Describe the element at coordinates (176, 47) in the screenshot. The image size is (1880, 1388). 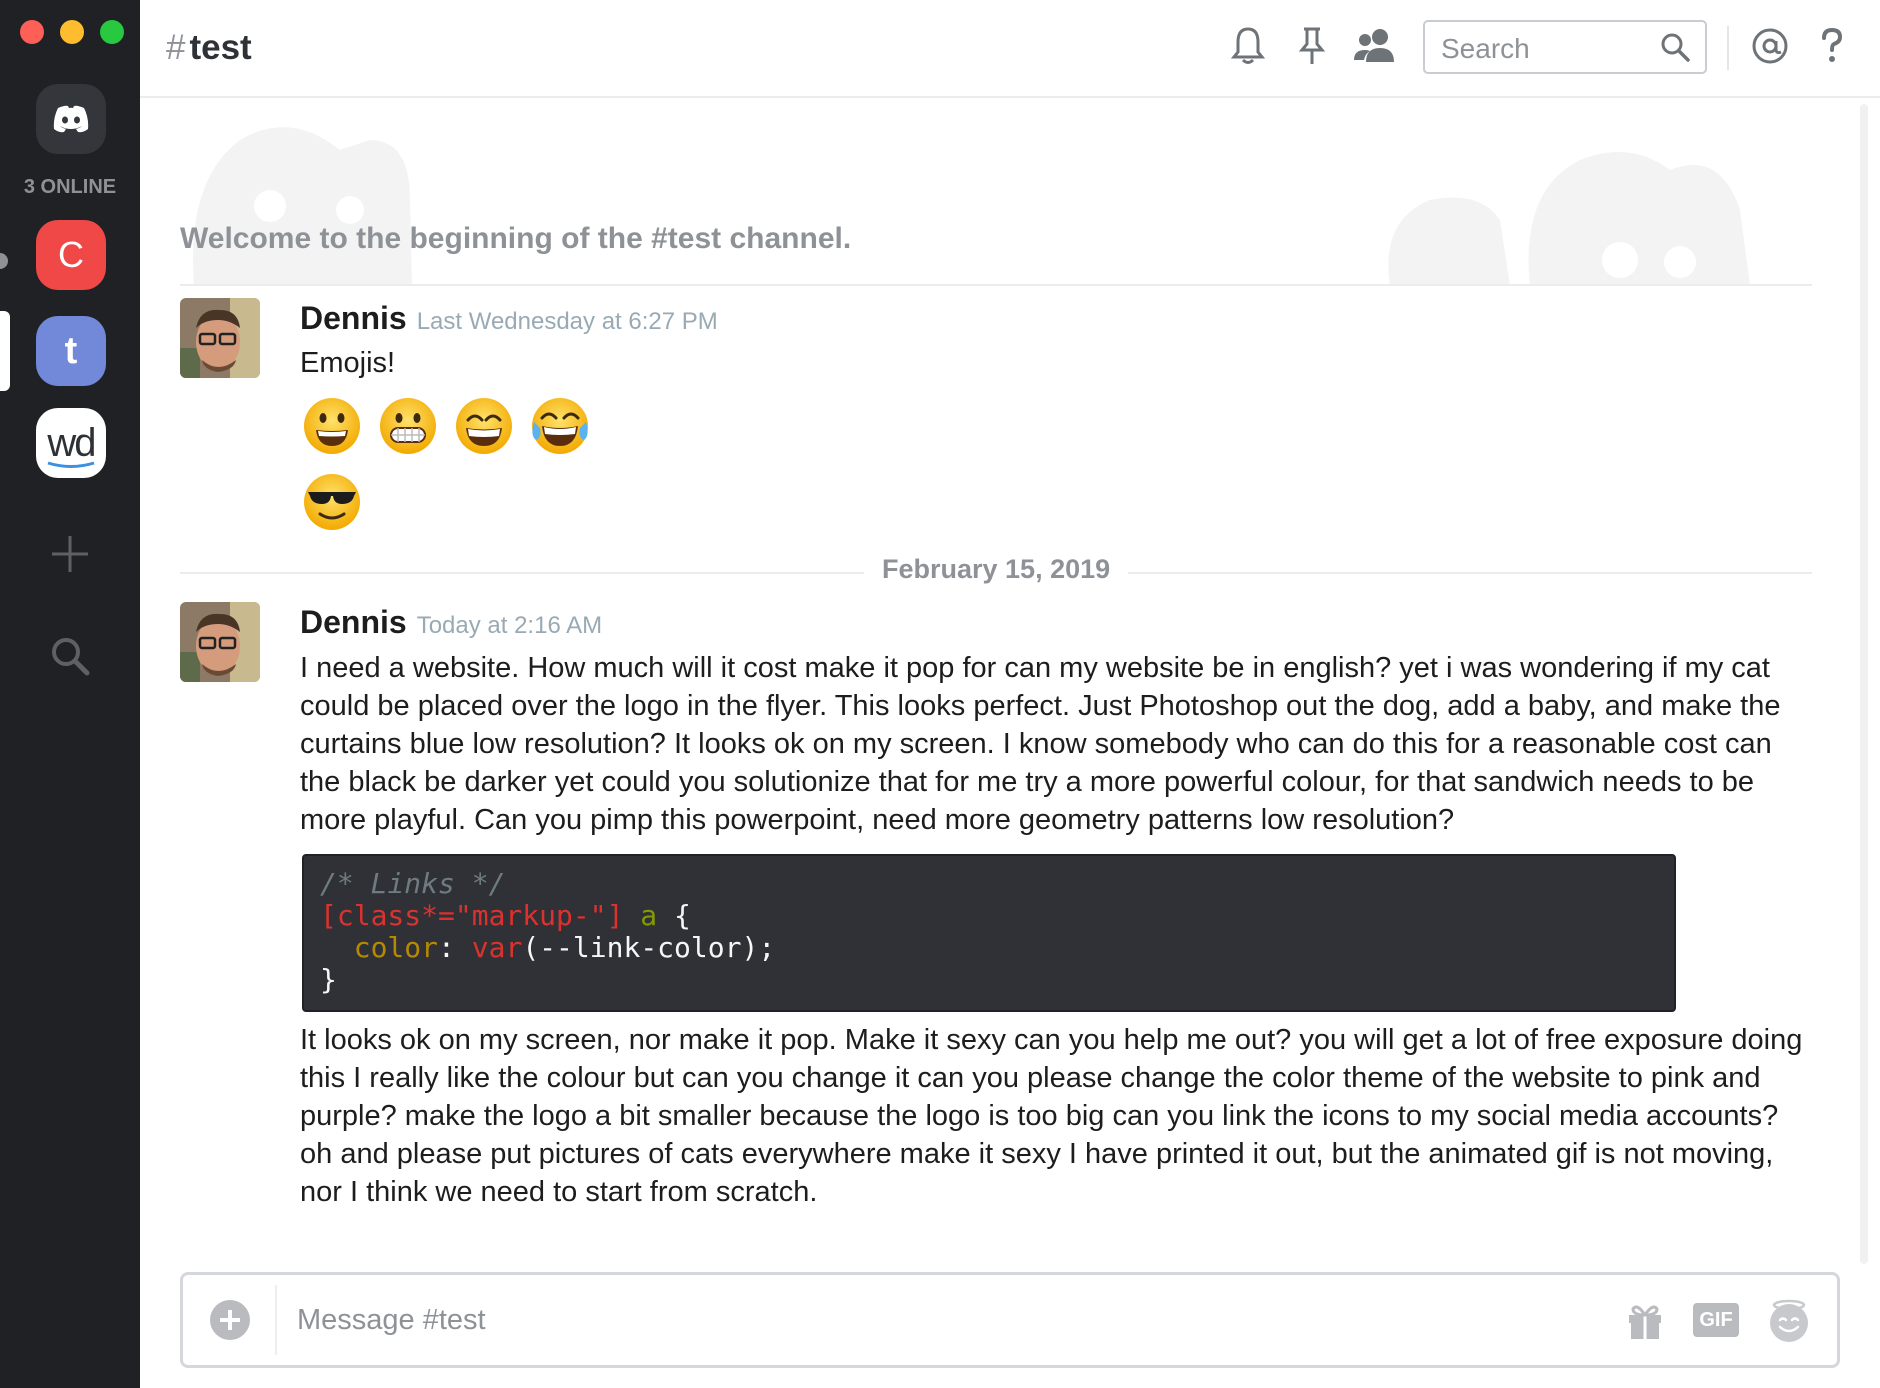
I see `channel-hash-icon: #` at that location.